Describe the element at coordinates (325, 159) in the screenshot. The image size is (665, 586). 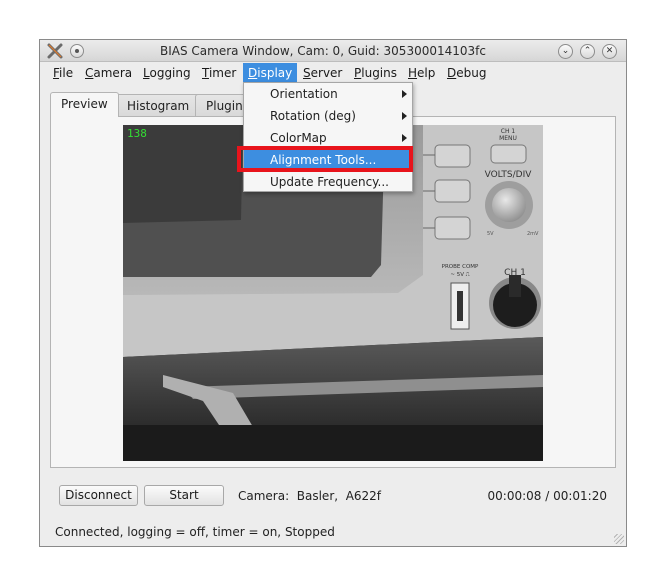
I see `annotation-highlight-box` at that location.